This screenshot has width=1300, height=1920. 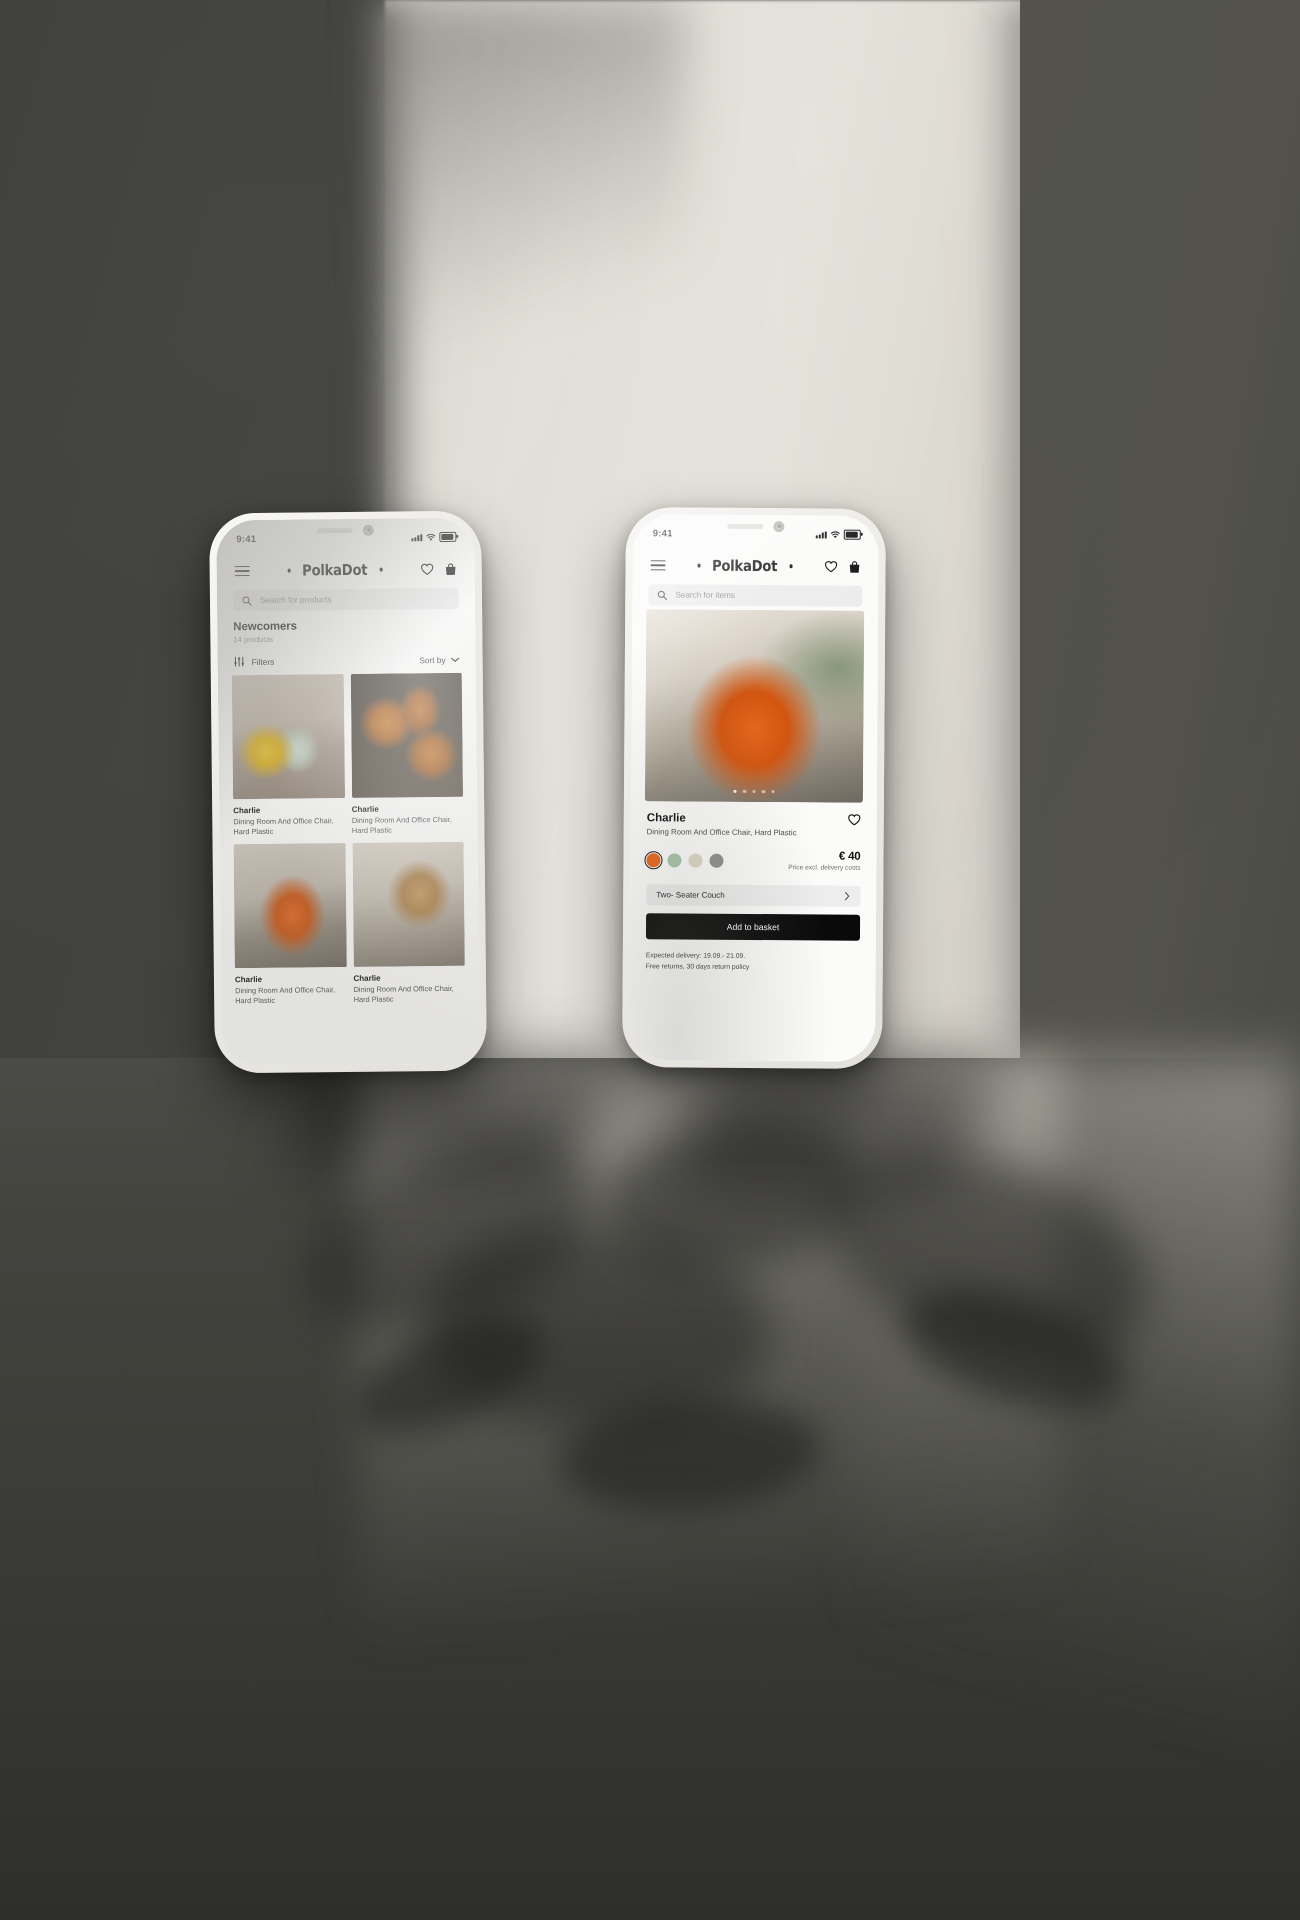 I want to click on chevron-right-icon, so click(x=847, y=896).